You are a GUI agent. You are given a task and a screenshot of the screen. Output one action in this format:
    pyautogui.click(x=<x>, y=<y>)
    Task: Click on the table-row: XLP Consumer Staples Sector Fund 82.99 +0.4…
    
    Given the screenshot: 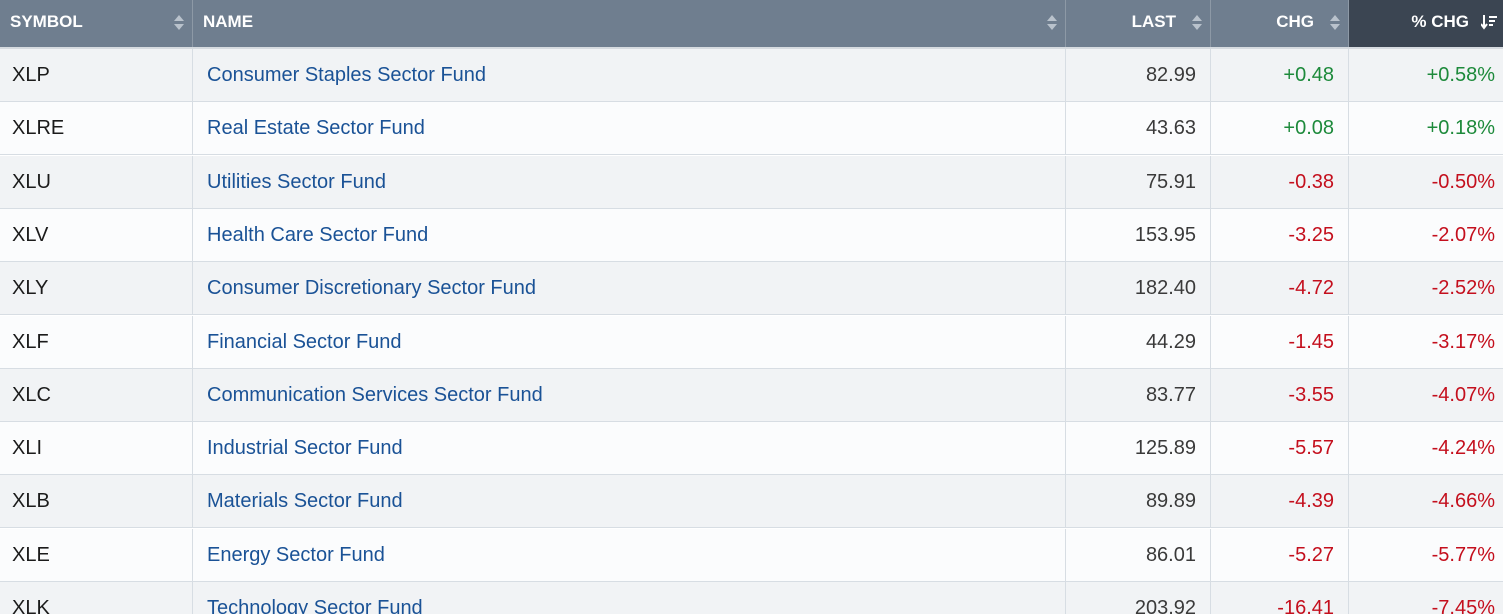 What is the action you would take?
    pyautogui.click(x=751, y=75)
    